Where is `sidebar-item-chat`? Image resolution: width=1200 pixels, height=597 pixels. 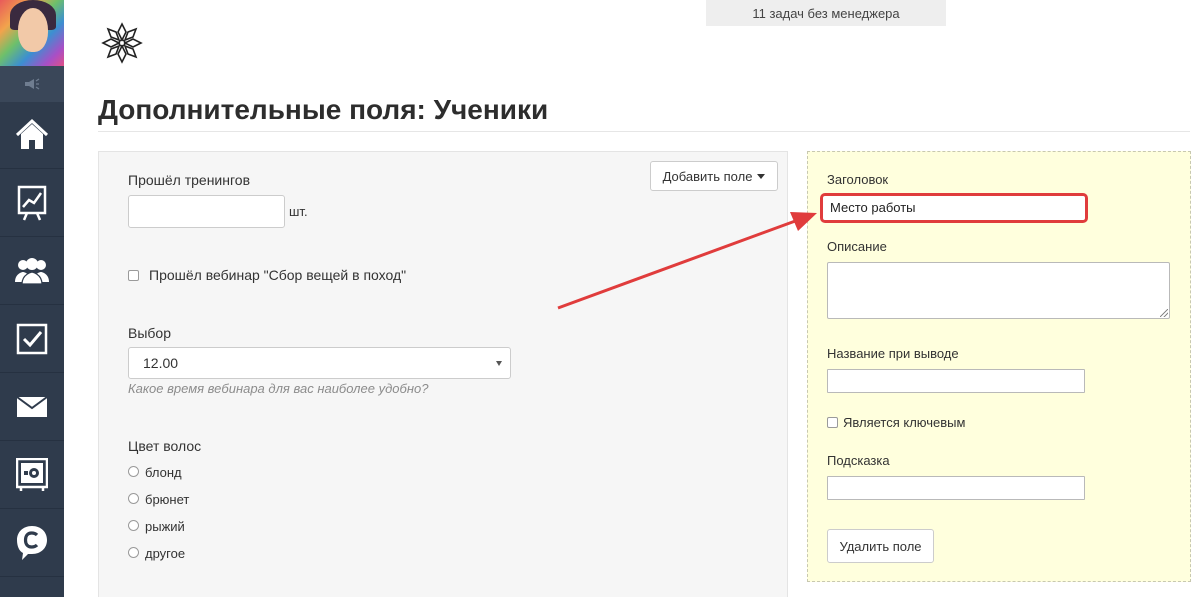 sidebar-item-chat is located at coordinates (32, 543).